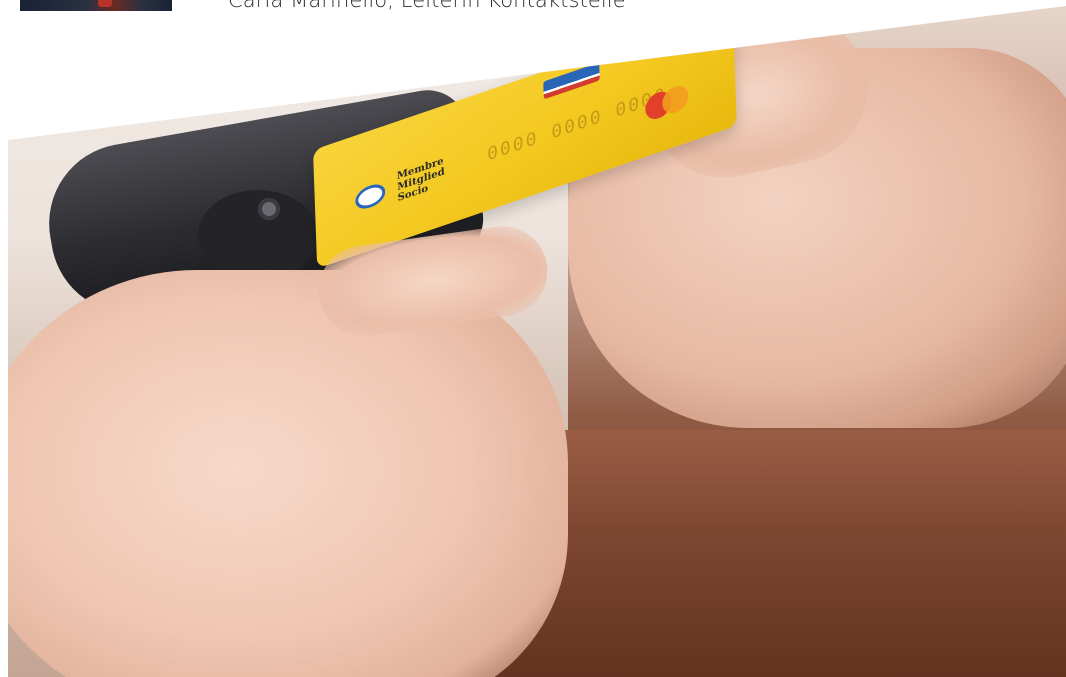 The image size is (1066, 677). Describe the element at coordinates (96, 5) in the screenshot. I see `avatar` at that location.